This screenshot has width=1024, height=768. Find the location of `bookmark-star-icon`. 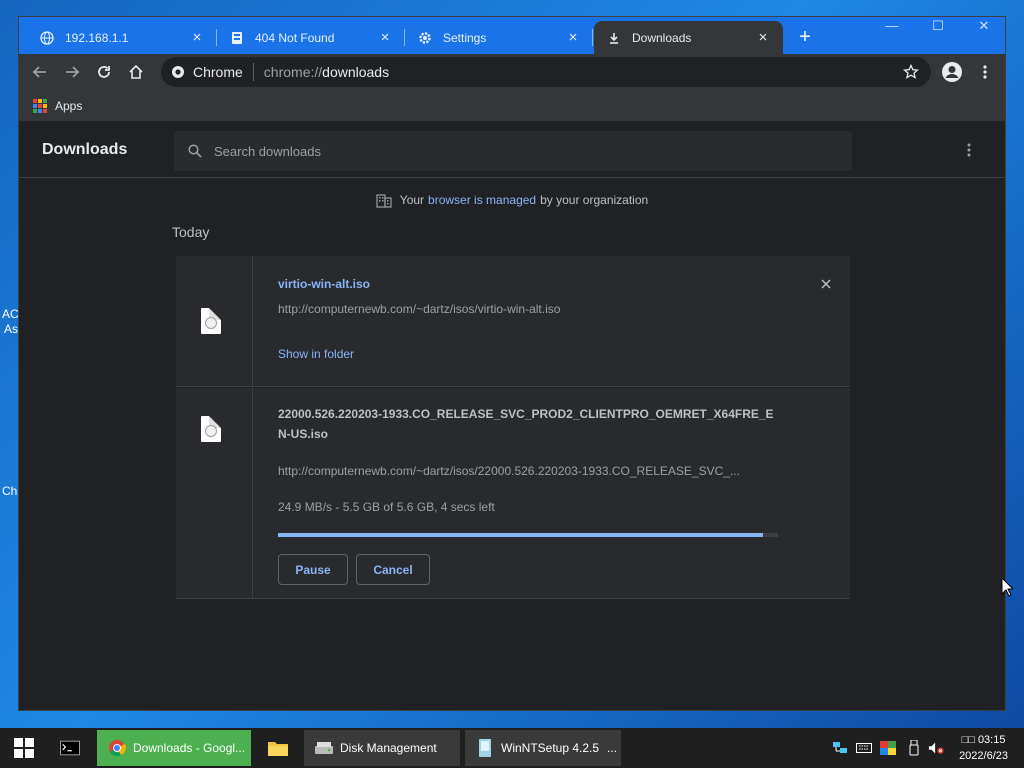

bookmark-star-icon is located at coordinates (911, 72).